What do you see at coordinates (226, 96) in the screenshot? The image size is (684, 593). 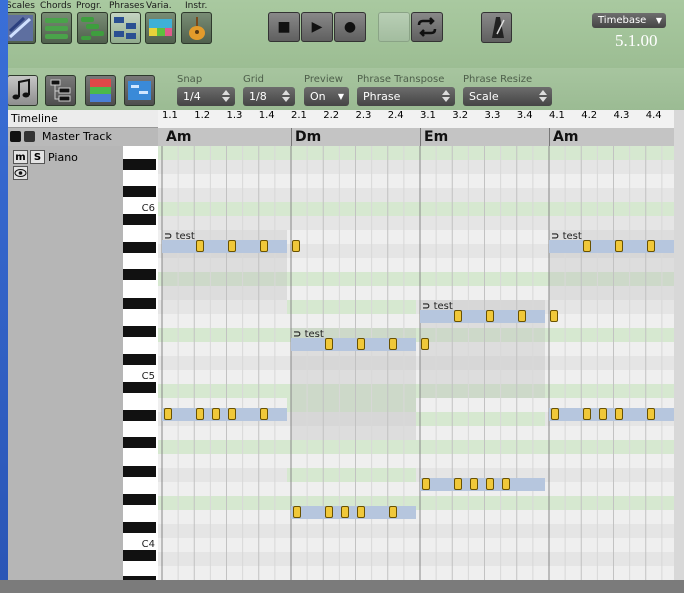 I see `spinner-arrows-icon` at bounding box center [226, 96].